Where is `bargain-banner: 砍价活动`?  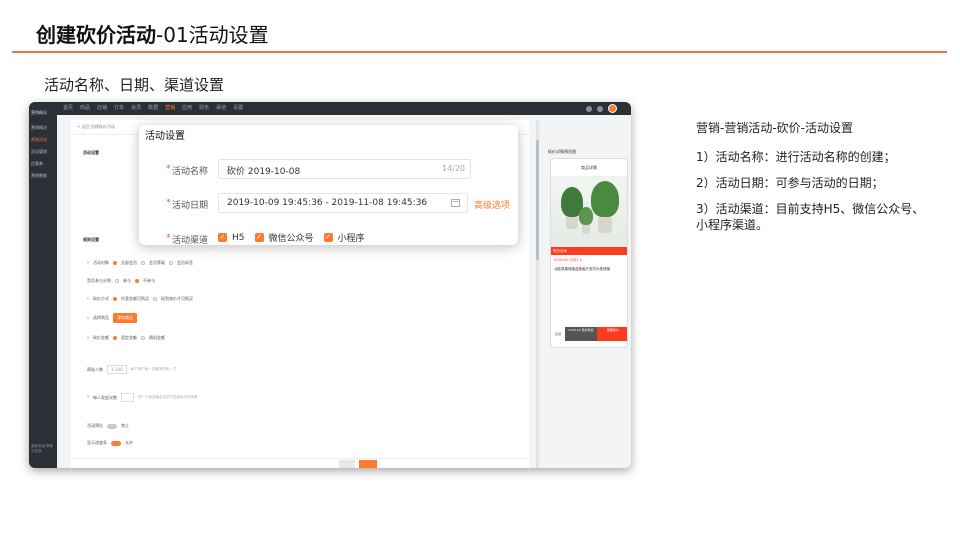 bargain-banner: 砍价活动 is located at coordinates (589, 251).